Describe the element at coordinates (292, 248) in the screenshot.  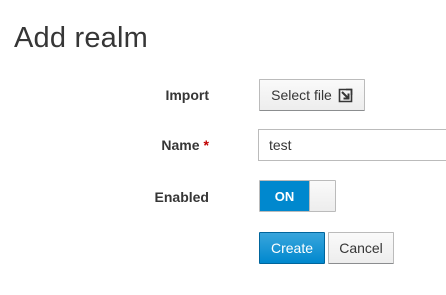
I see `create-button: Create` at that location.